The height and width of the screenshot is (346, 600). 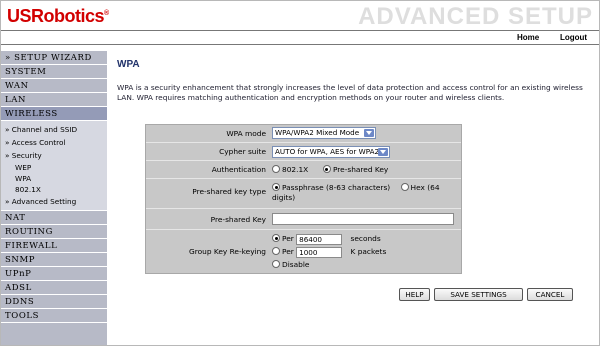 I want to click on sidebar-item-adsl: ADSL, so click(x=54, y=288).